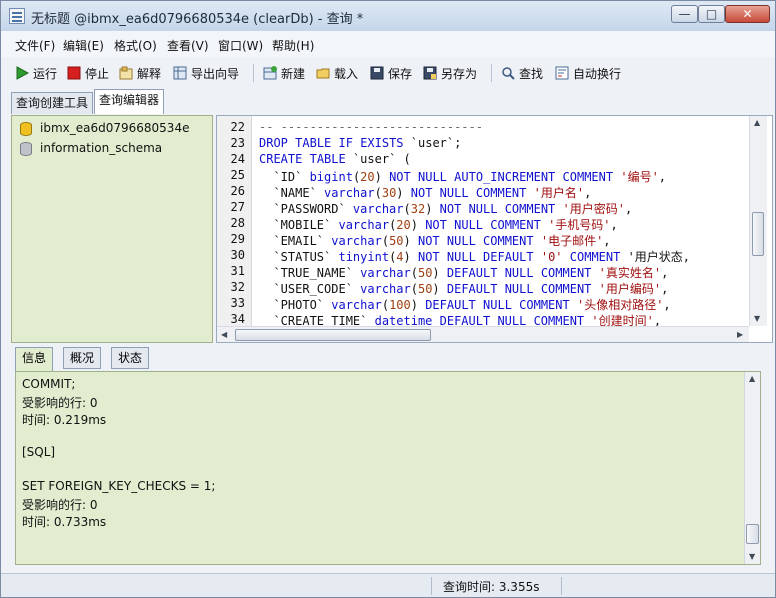  Describe the element at coordinates (237, 223) in the screenshot. I see `line-number: 28` at that location.